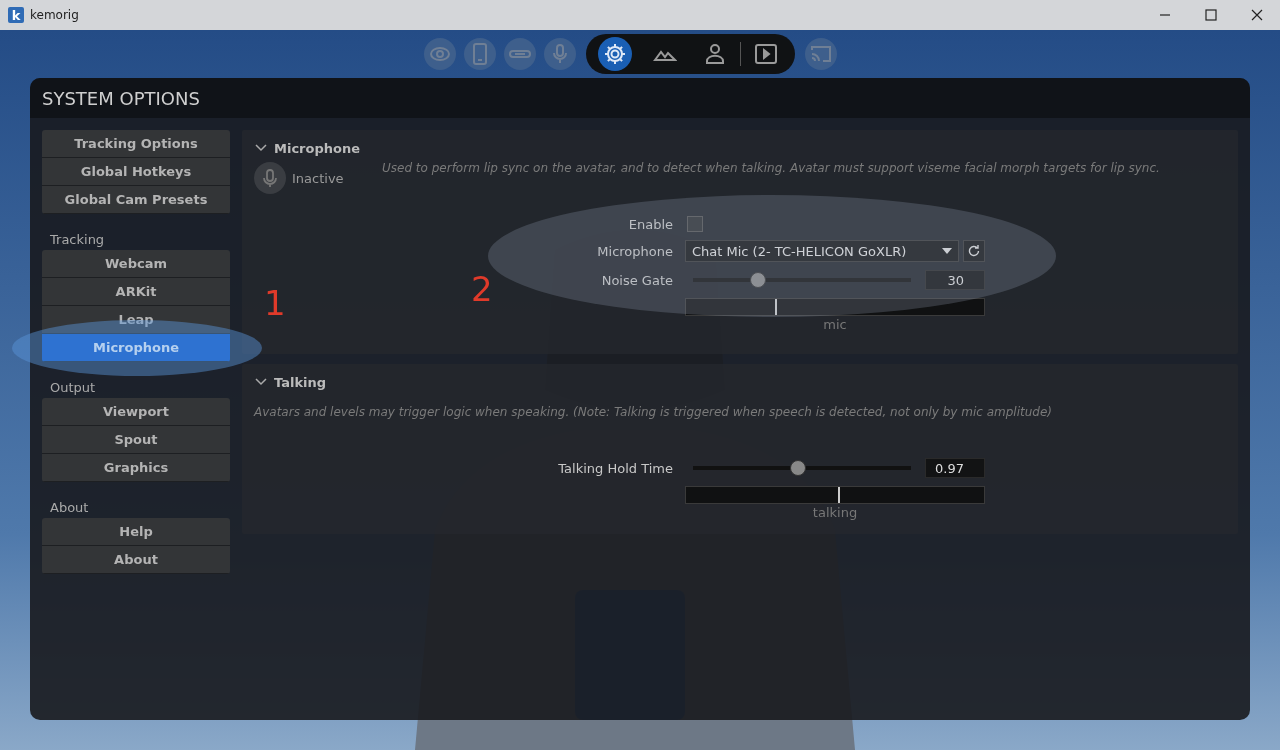 The image size is (1280, 750). Describe the element at coordinates (73, 388) in the screenshot. I see `sidebar-heading: Output` at that location.